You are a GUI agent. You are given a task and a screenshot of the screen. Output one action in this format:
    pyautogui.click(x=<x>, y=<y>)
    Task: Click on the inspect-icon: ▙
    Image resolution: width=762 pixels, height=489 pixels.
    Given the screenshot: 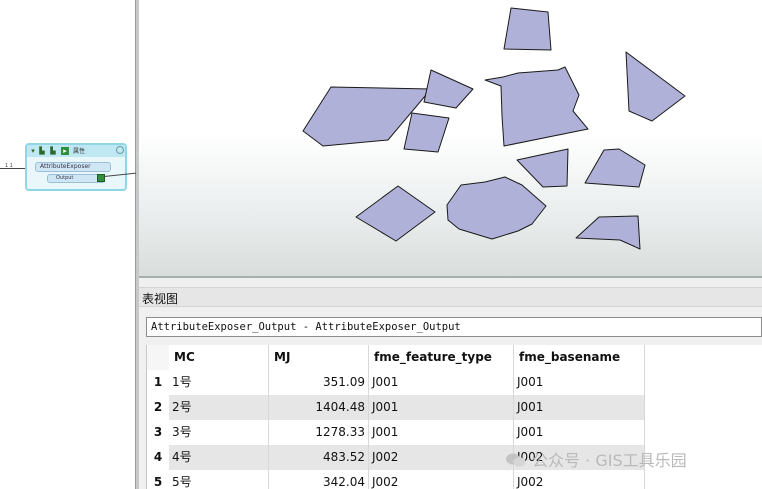 What is the action you would take?
    pyautogui.click(x=42, y=151)
    